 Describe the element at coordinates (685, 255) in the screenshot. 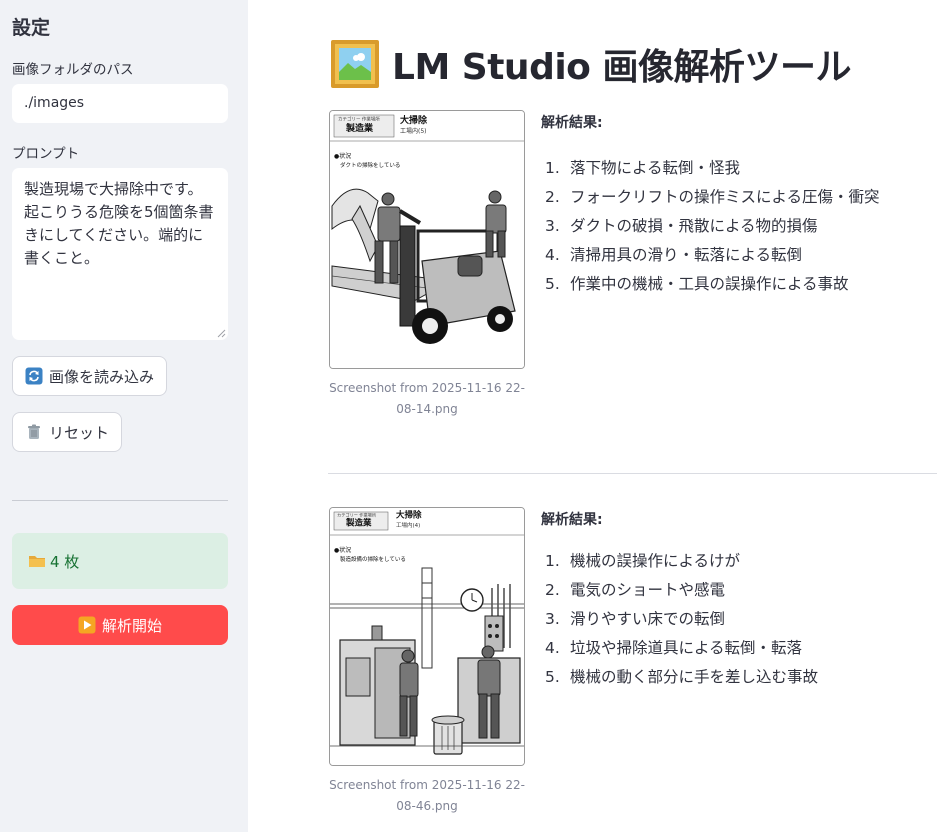

I see `list-item-text: 清掃用具の滑り・転落による転倒` at that location.